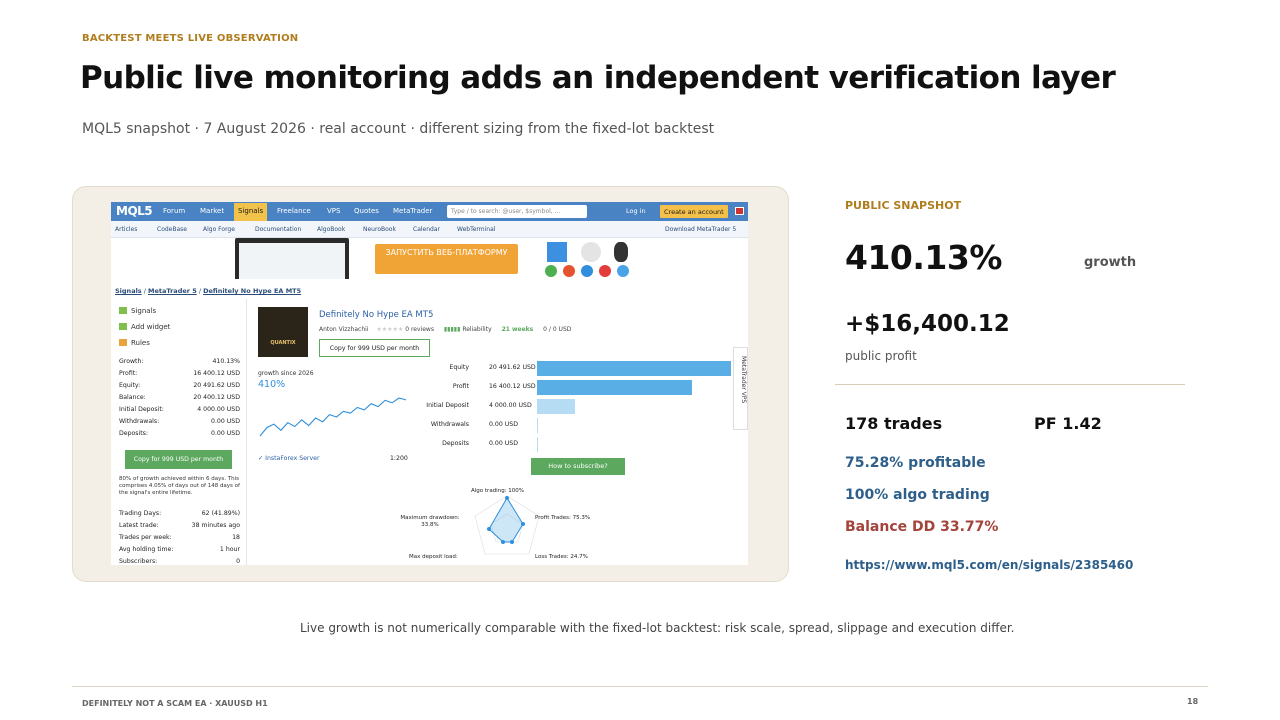 The width and height of the screenshot is (1280, 720). I want to click on stat-label: Initial Deposit:, so click(141, 409).